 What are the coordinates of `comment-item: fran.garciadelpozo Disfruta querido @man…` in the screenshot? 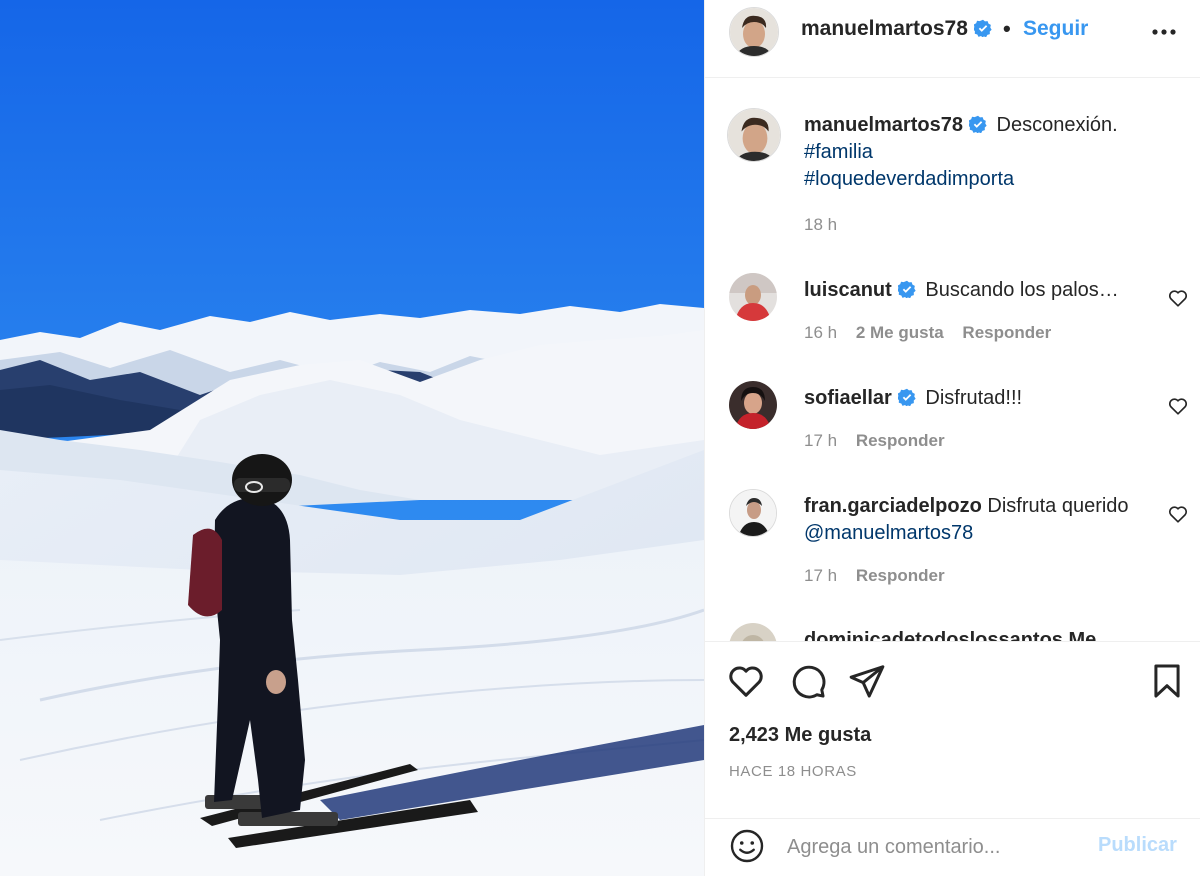 It's located at (959, 544).